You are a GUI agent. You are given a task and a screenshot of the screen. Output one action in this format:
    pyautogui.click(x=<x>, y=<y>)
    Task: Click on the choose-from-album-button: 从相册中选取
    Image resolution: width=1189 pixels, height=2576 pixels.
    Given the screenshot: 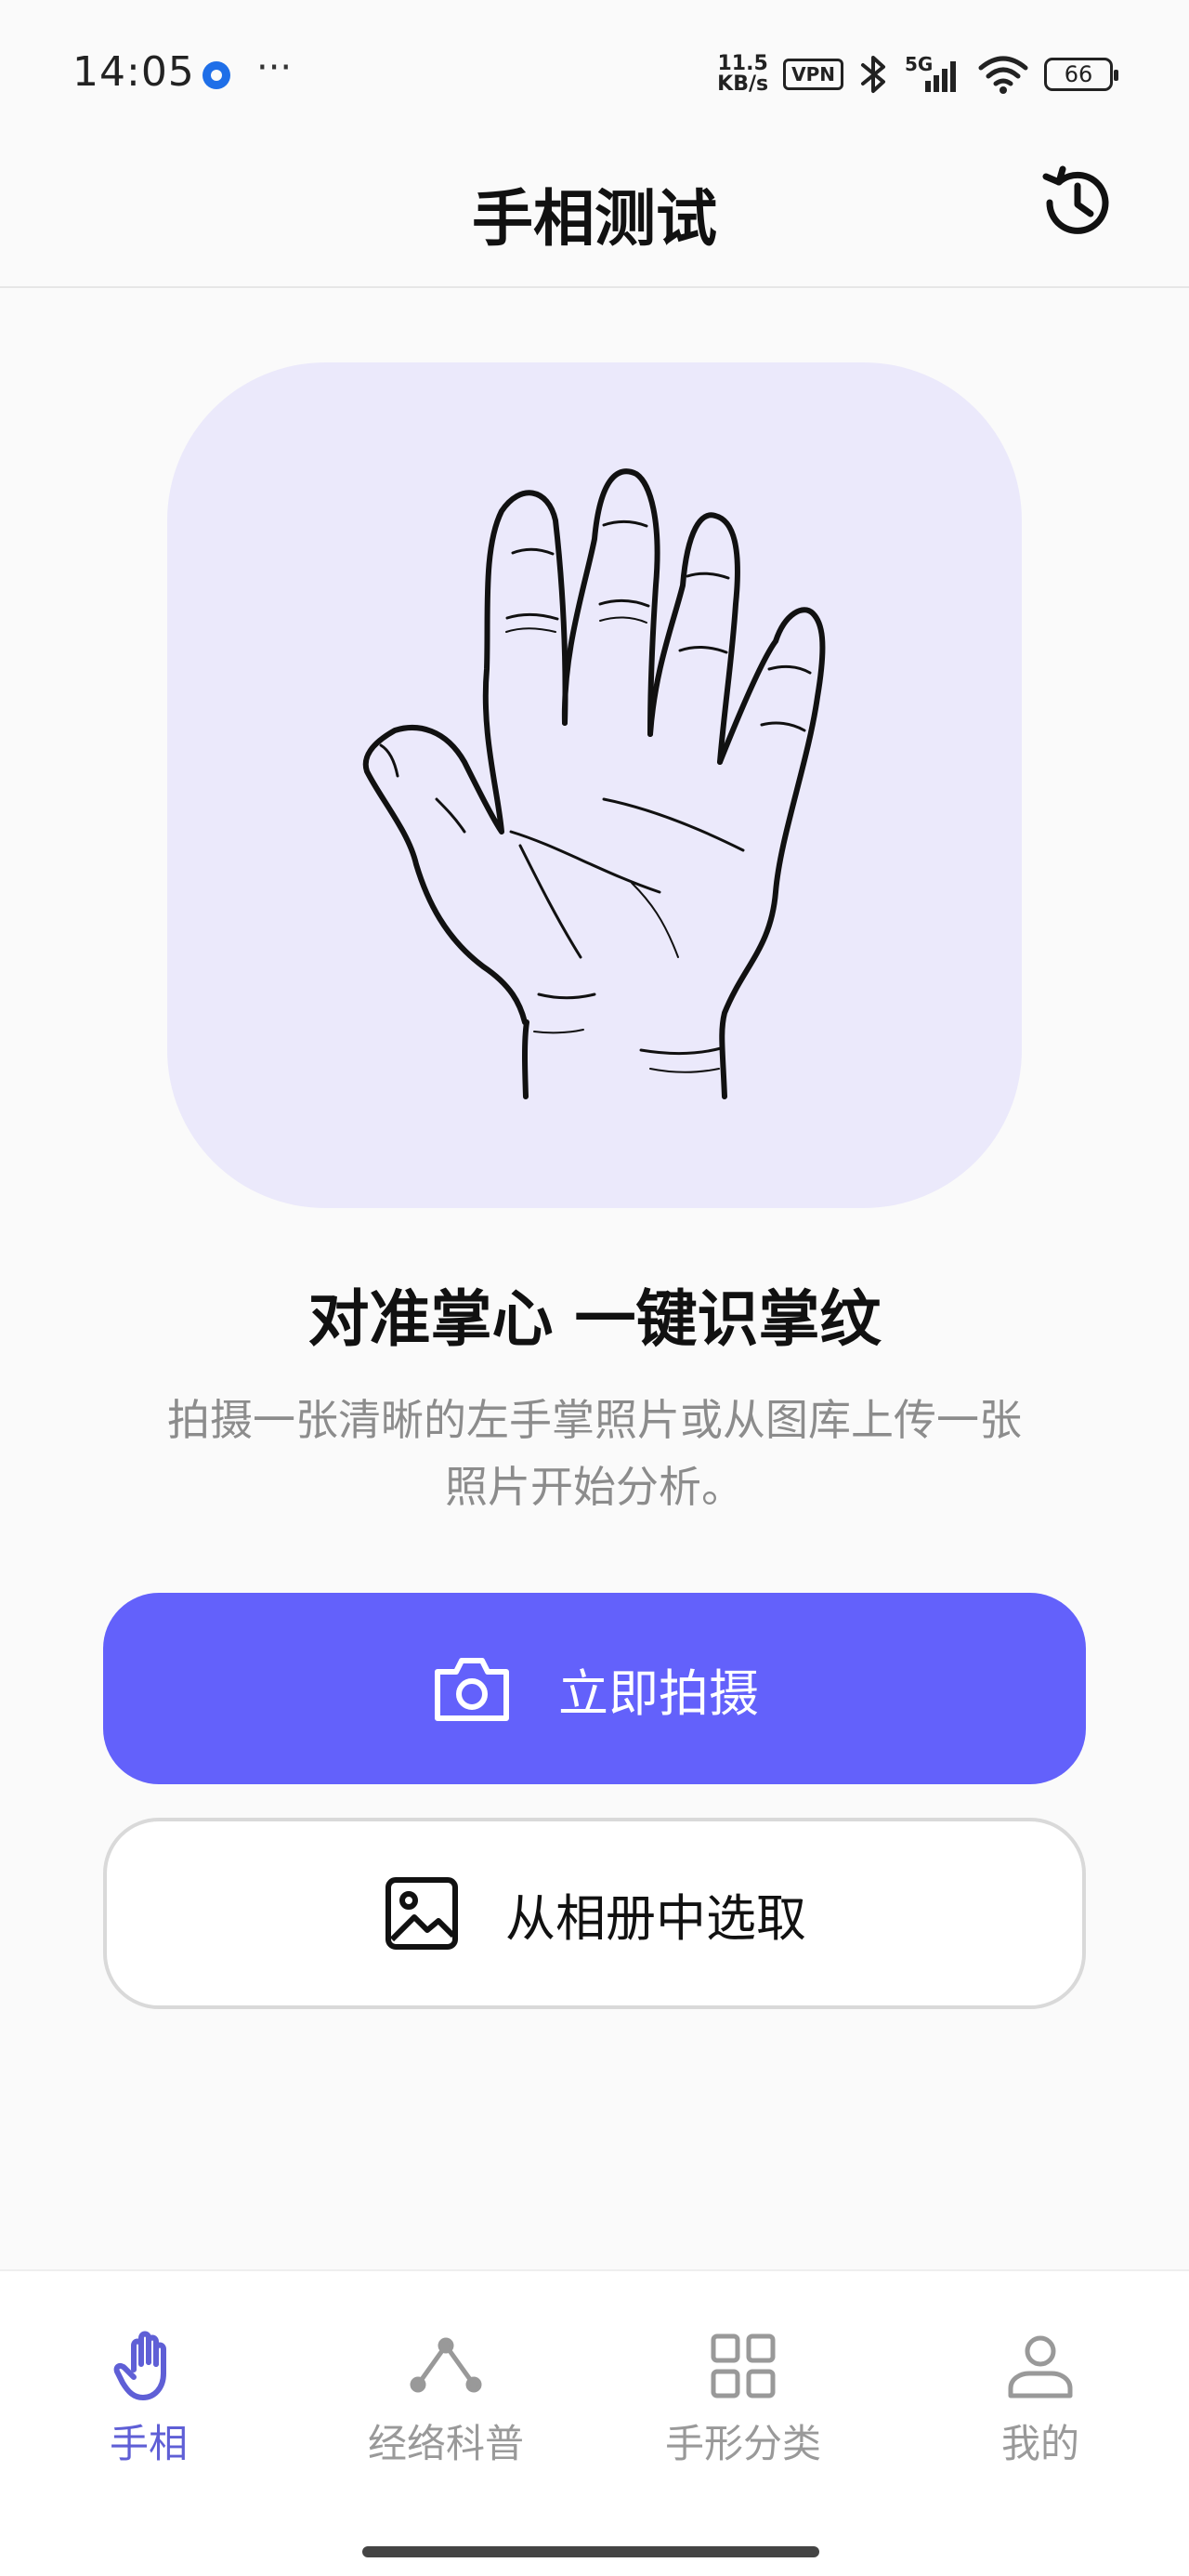 What is the action you would take?
    pyautogui.click(x=594, y=1913)
    